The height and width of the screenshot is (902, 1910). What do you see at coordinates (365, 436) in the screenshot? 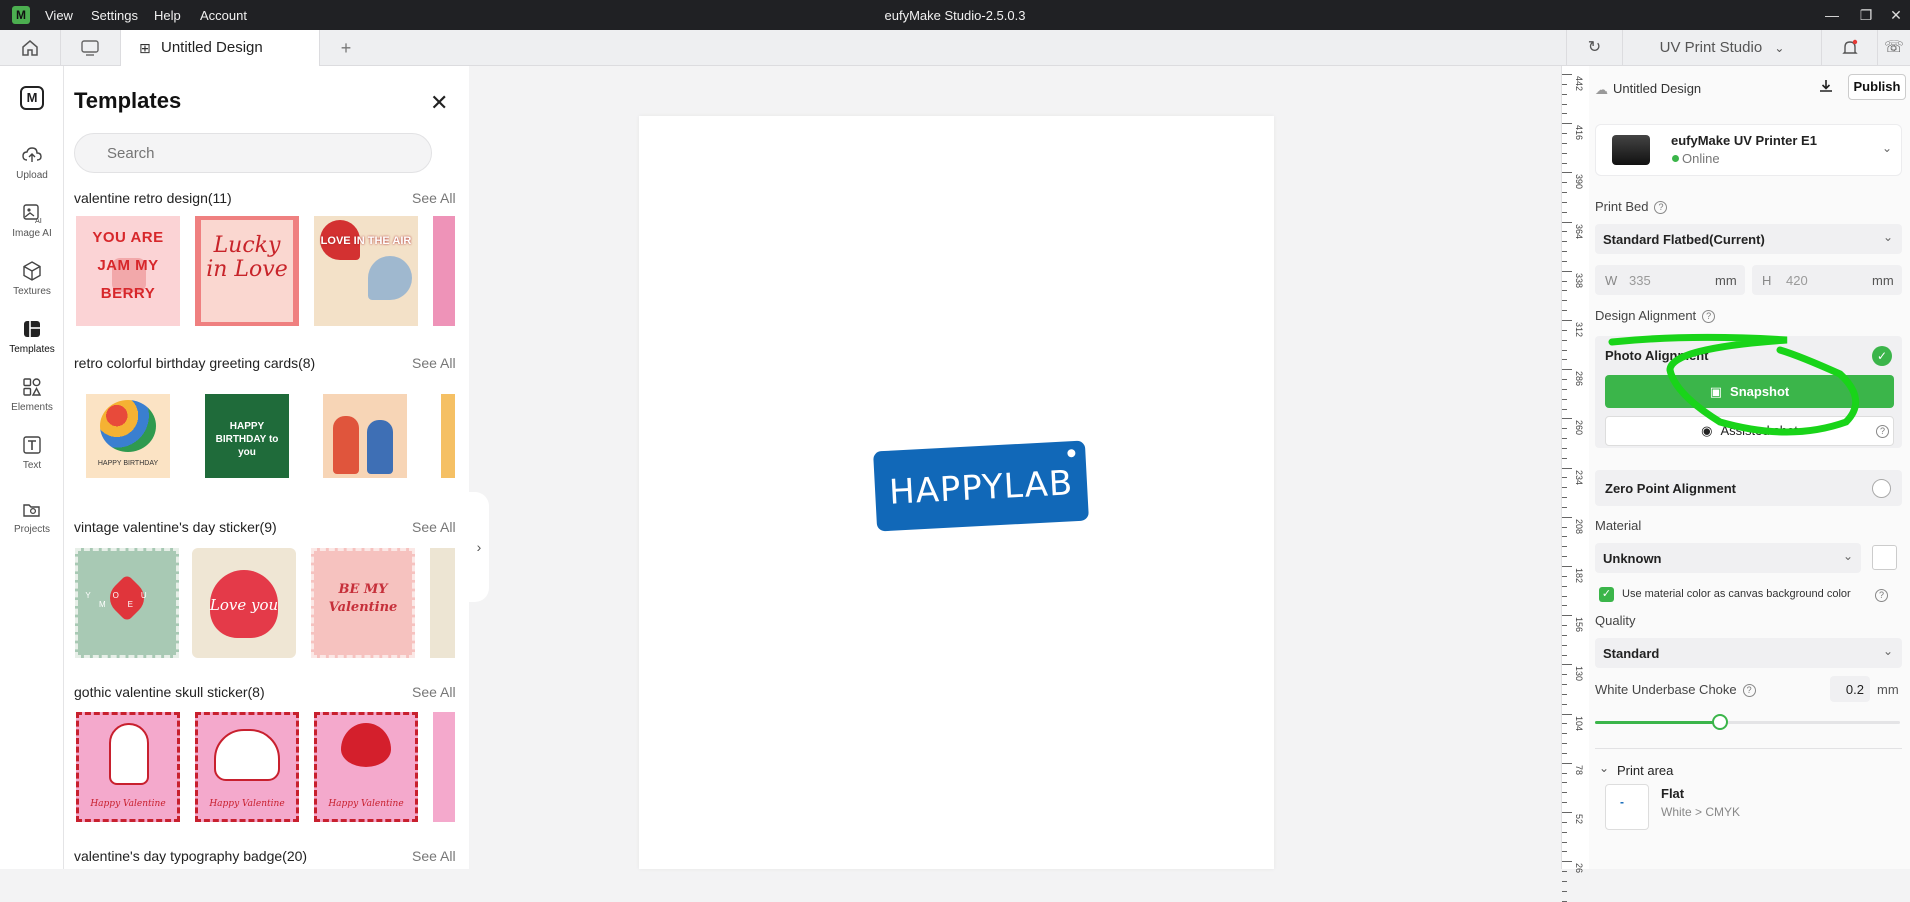
I see `template-thumb` at bounding box center [365, 436].